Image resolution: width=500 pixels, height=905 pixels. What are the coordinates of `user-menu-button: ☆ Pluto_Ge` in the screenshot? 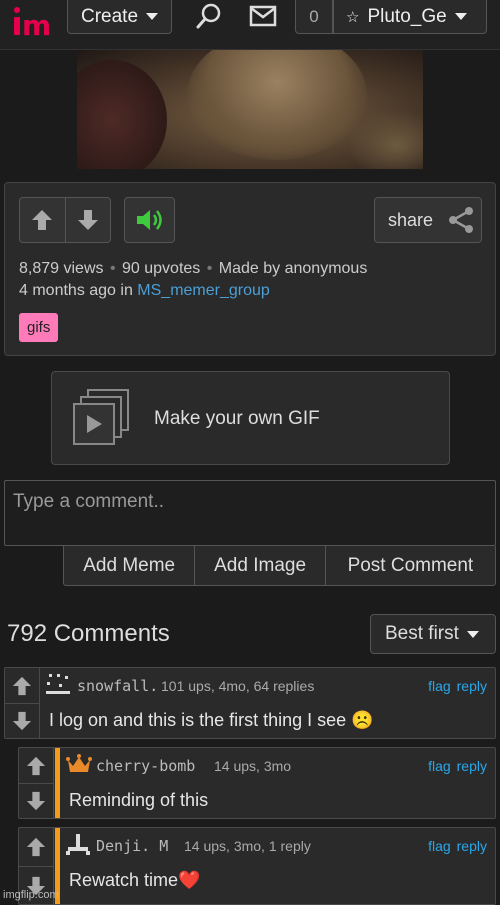 It's located at (410, 17).